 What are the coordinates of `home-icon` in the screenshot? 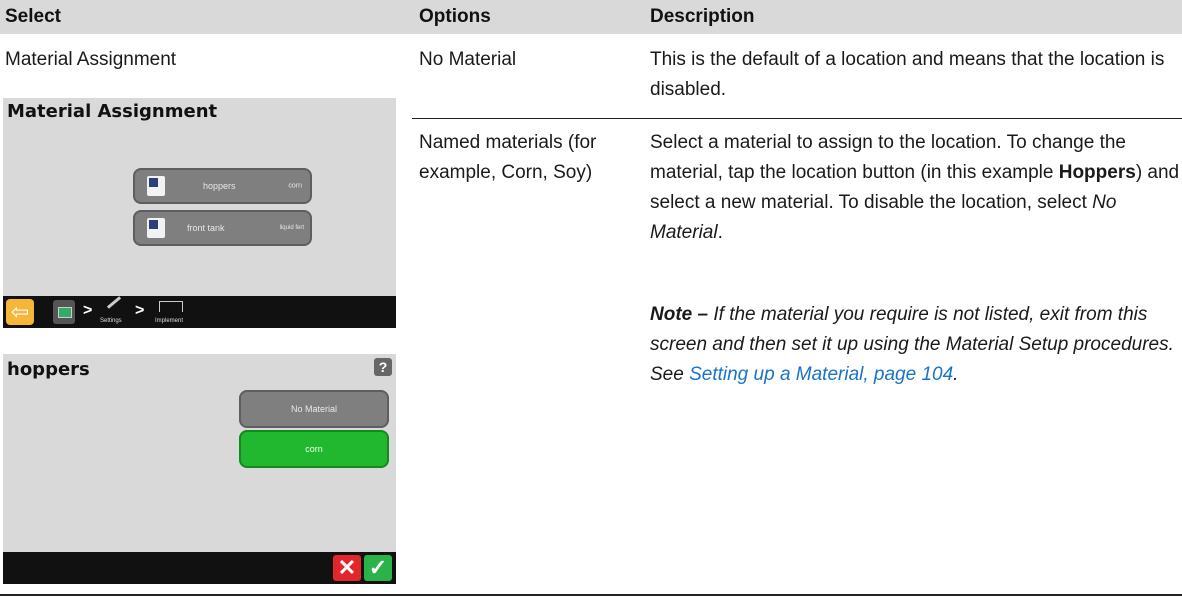 It's located at (64, 312).